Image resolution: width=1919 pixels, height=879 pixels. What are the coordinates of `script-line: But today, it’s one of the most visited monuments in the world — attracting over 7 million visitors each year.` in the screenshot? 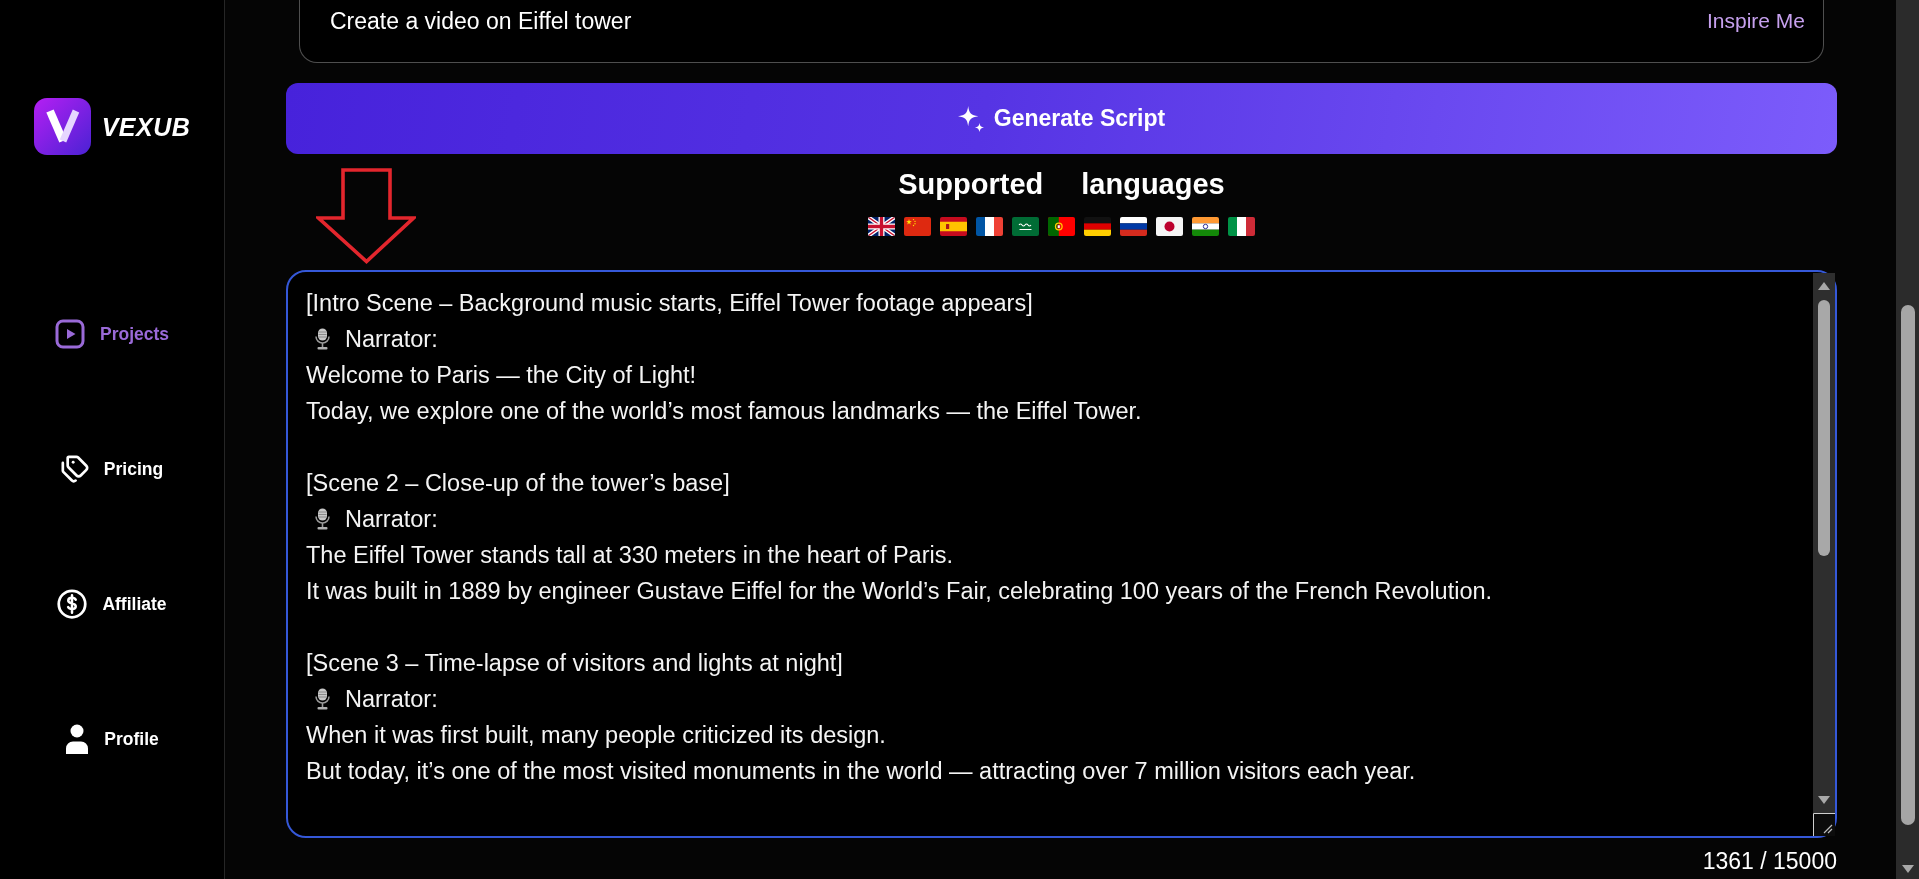 It's located at (861, 771).